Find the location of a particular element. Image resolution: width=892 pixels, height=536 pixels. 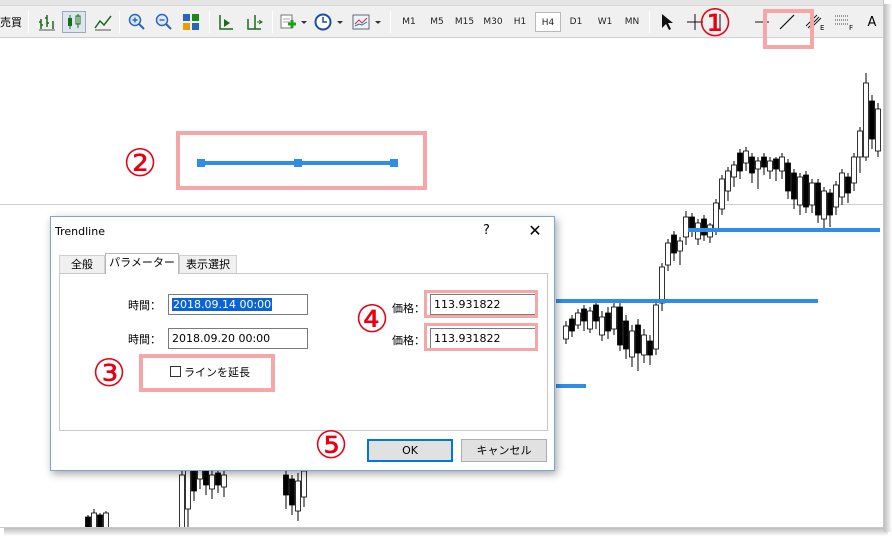

cursor-button is located at coordinates (667, 22).